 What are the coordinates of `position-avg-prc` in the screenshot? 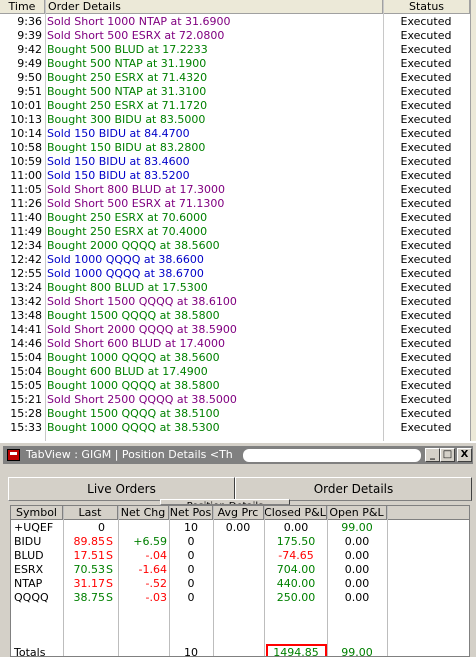 It's located at (238, 542).